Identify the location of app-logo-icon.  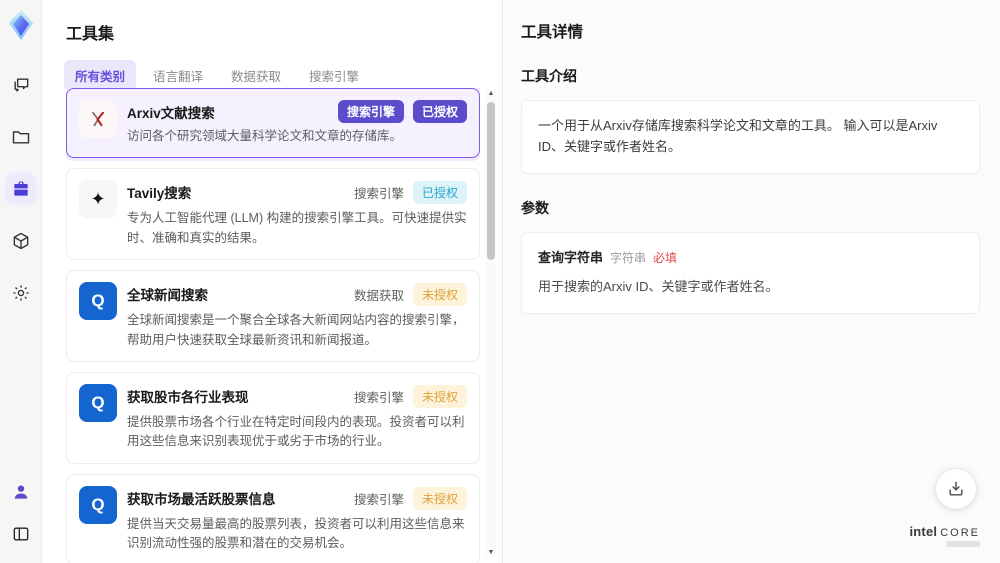
(21, 25).